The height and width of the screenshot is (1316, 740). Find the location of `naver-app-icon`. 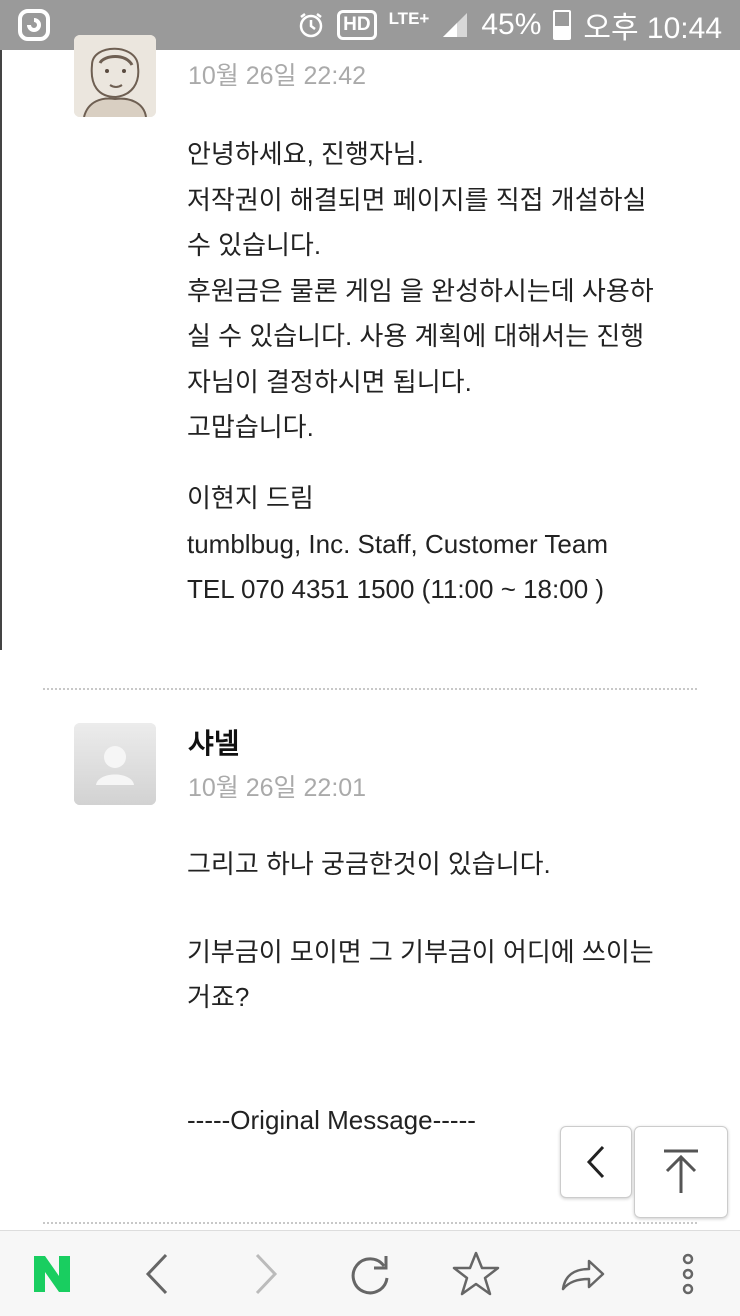

naver-app-icon is located at coordinates (34, 25).